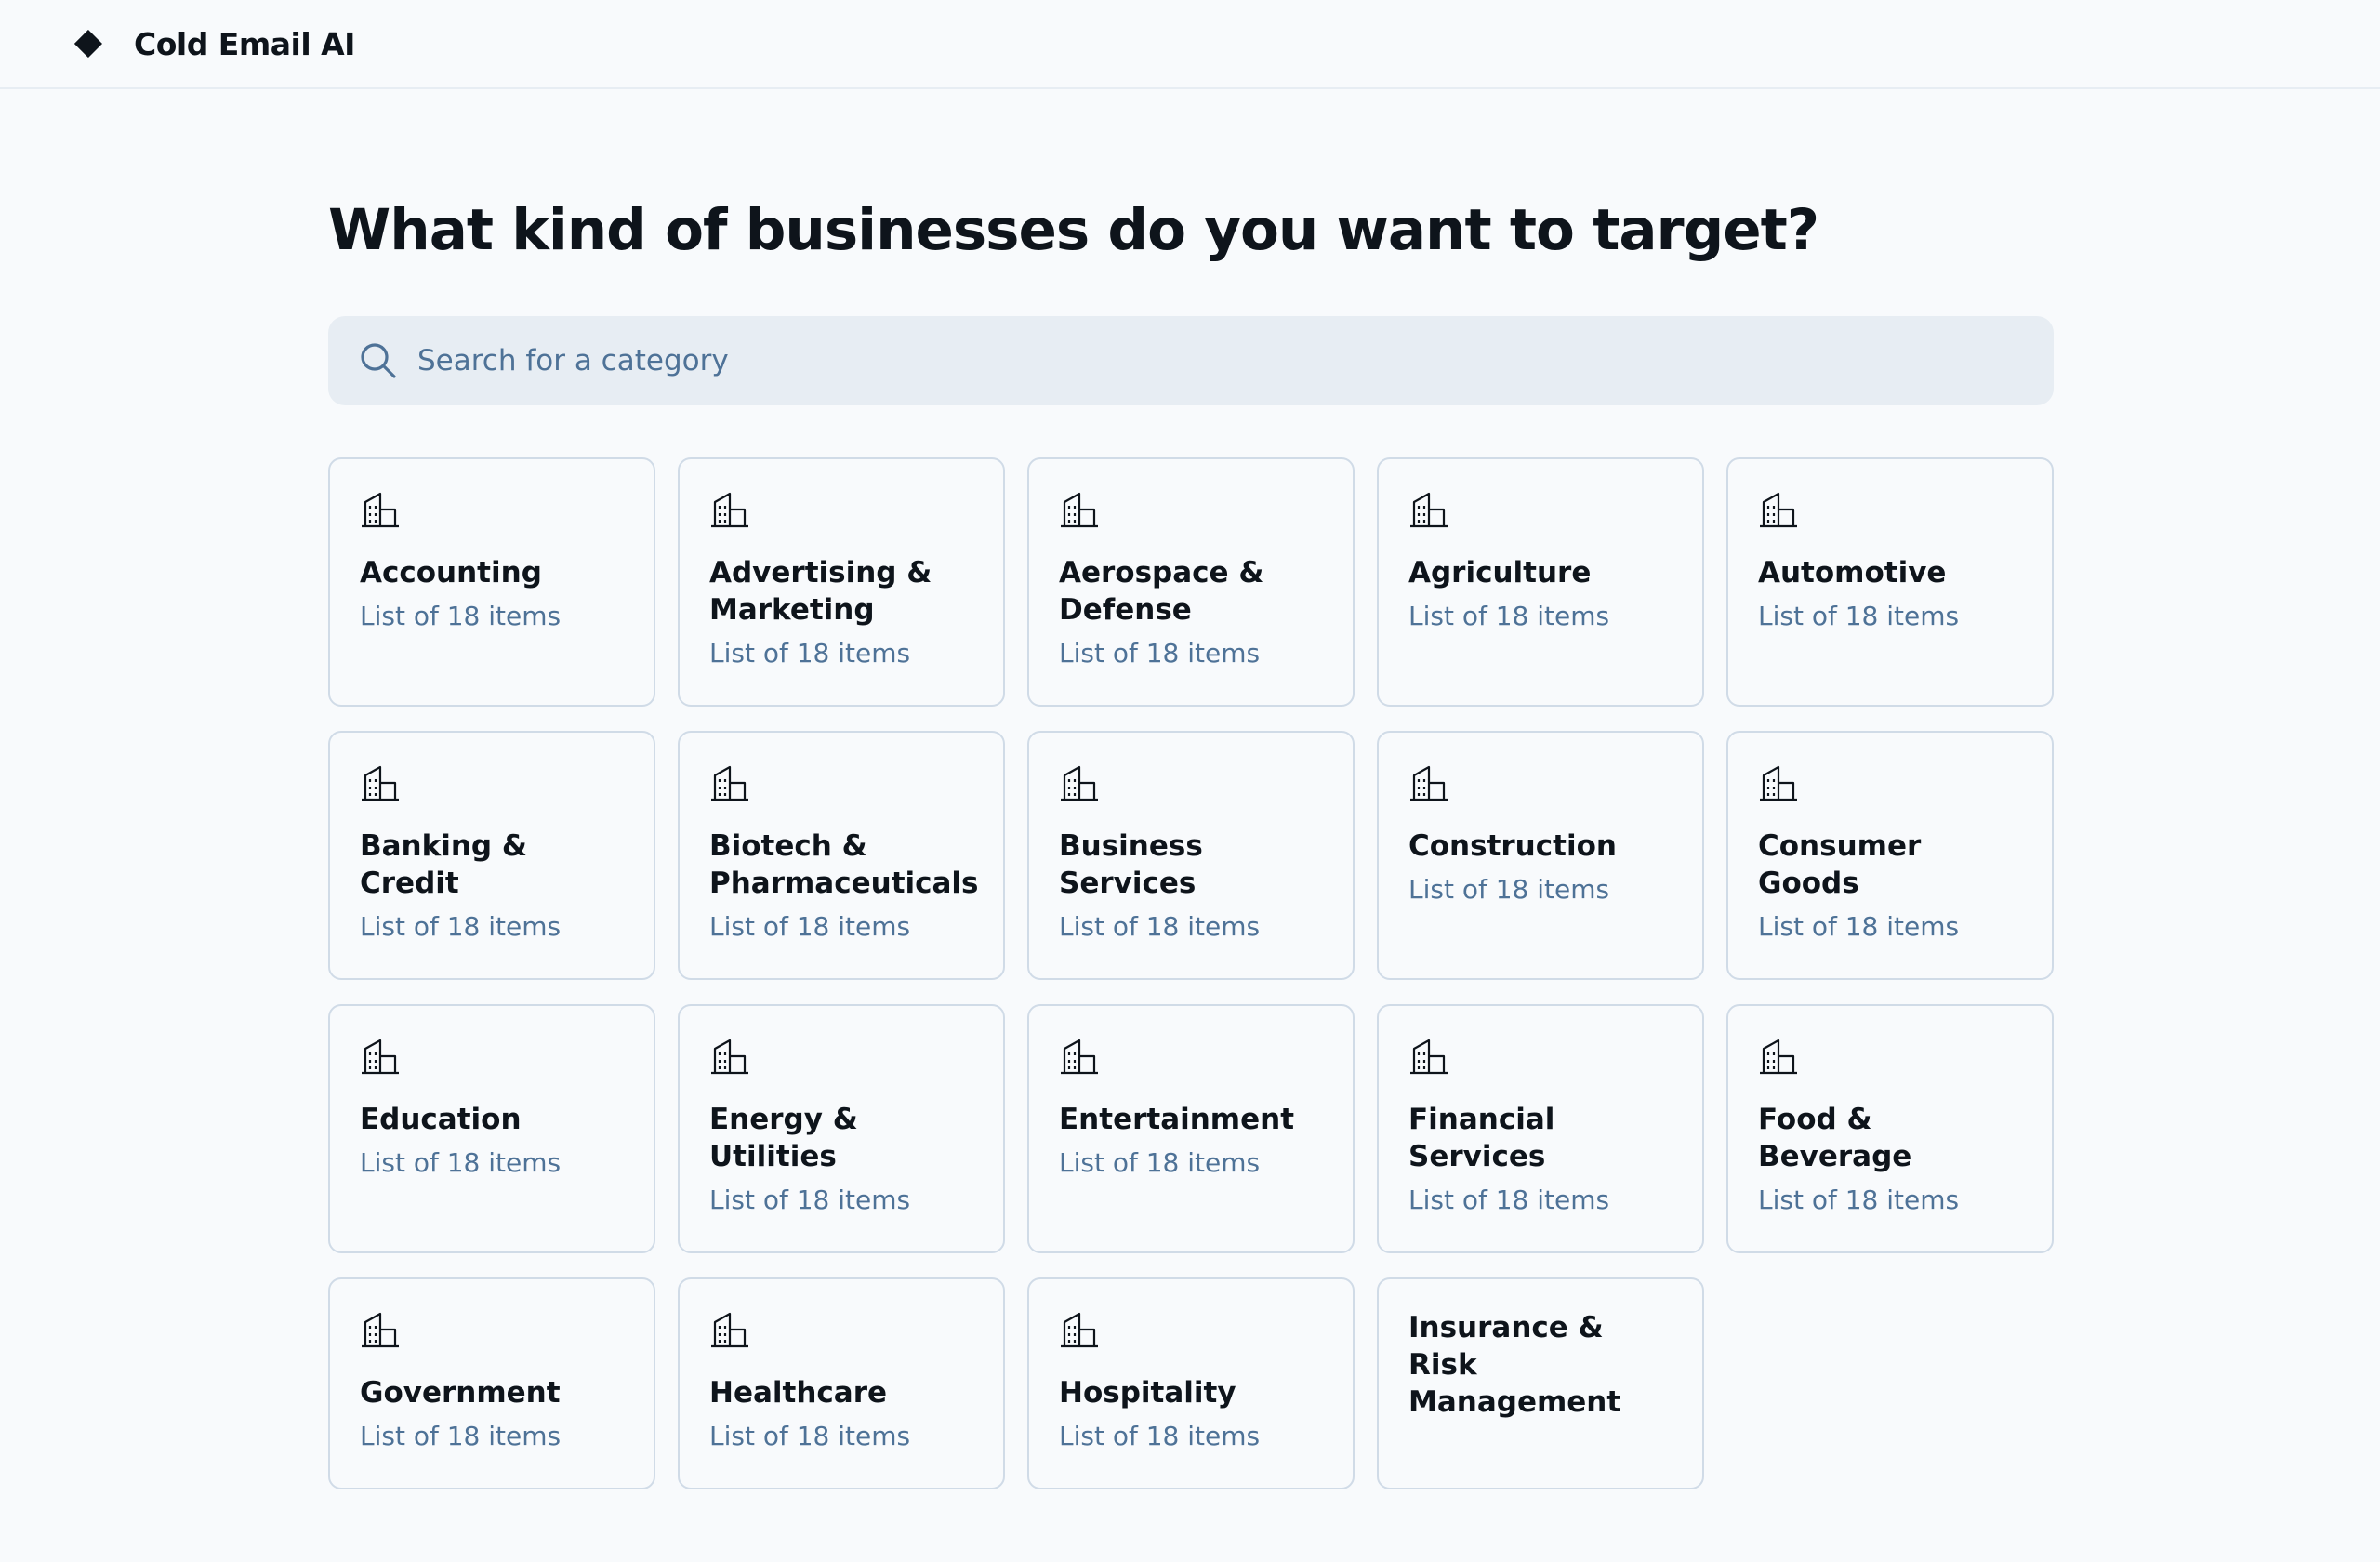 The width and height of the screenshot is (2380, 1562). What do you see at coordinates (1131, 864) in the screenshot?
I see `category-name: Business Services` at bounding box center [1131, 864].